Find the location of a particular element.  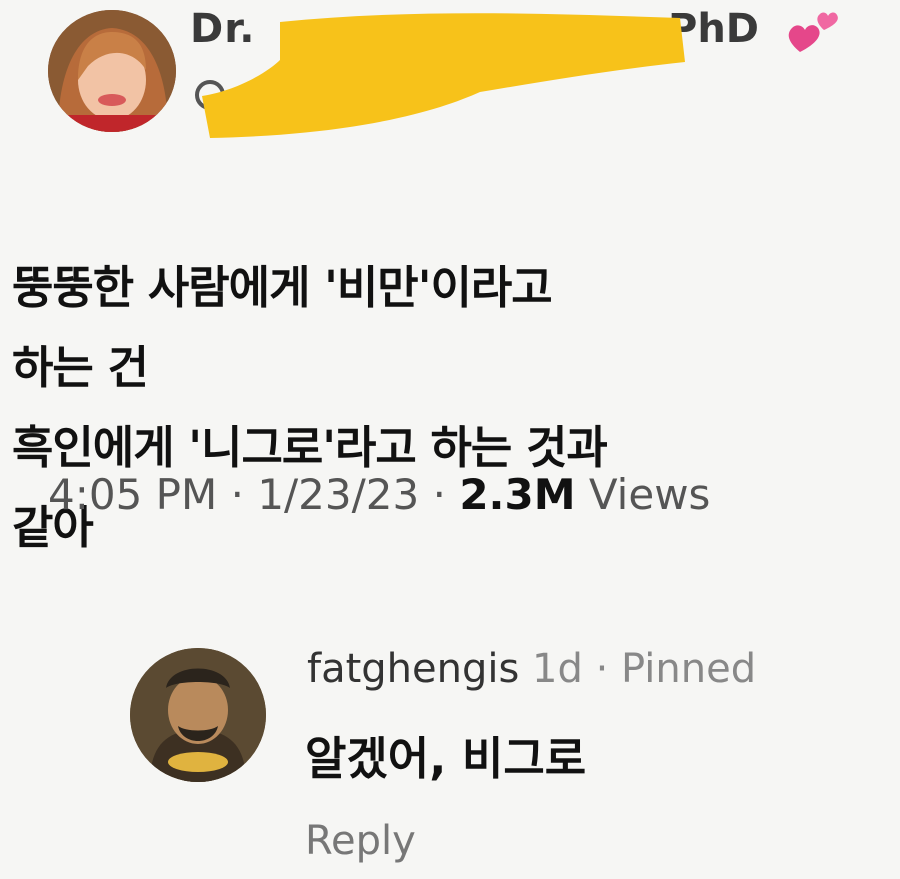

tweet-meta: 4:05 PM · 1/23/23 · 2.3M Views is located at coordinates (379, 494).